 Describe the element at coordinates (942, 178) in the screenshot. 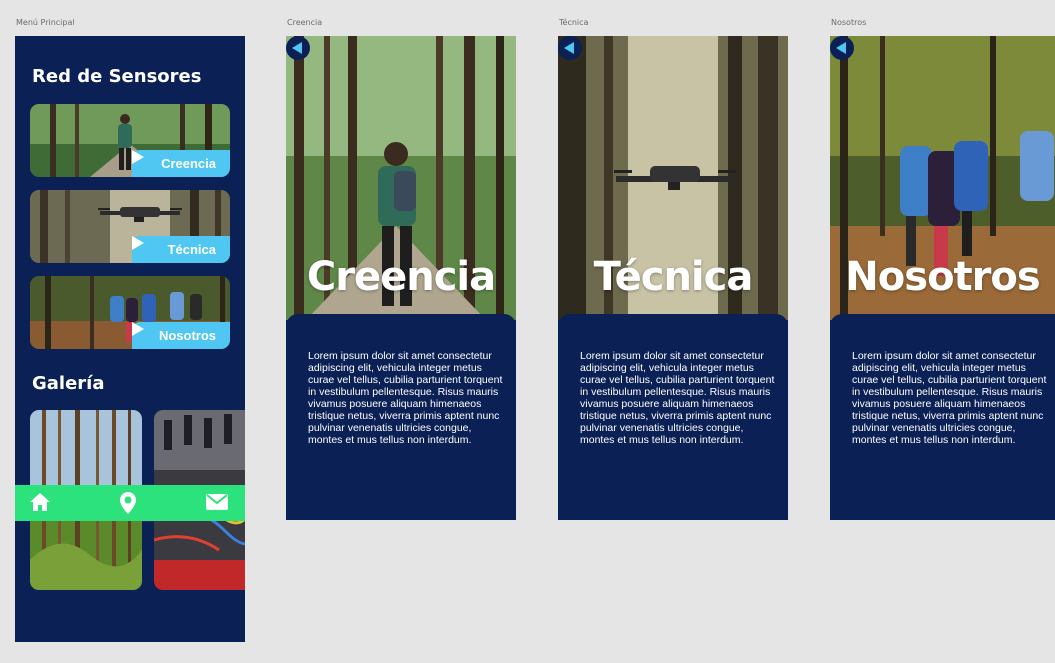

I see `nosotros-hero: Nosotros` at that location.